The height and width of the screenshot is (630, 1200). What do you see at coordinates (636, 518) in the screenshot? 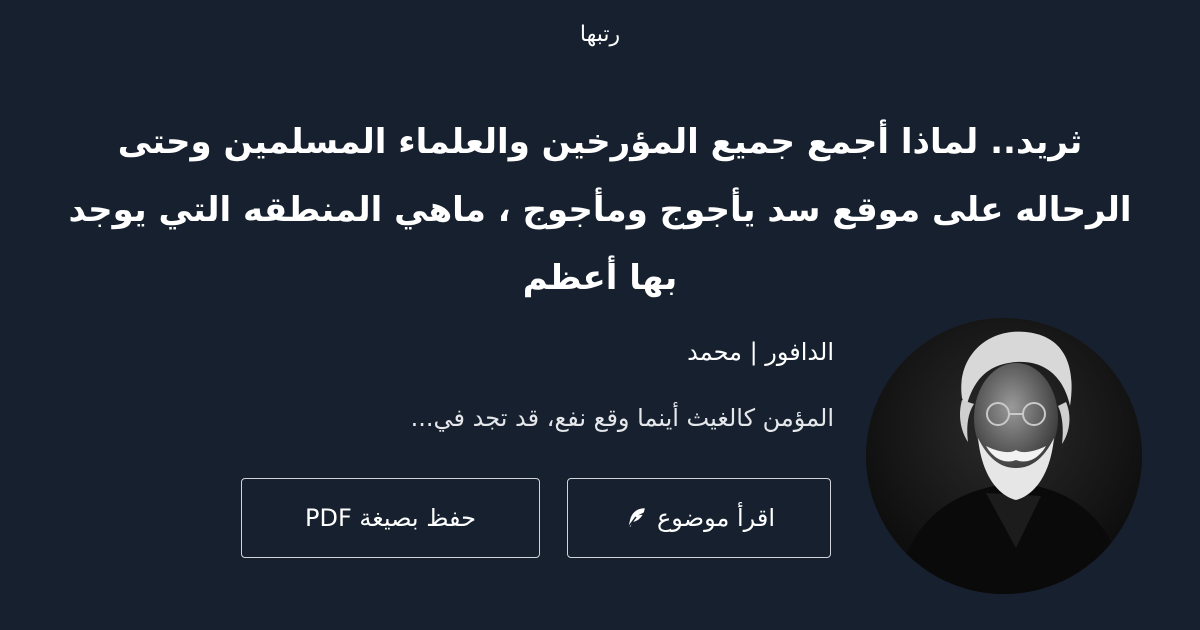
I see `feather-icon` at bounding box center [636, 518].